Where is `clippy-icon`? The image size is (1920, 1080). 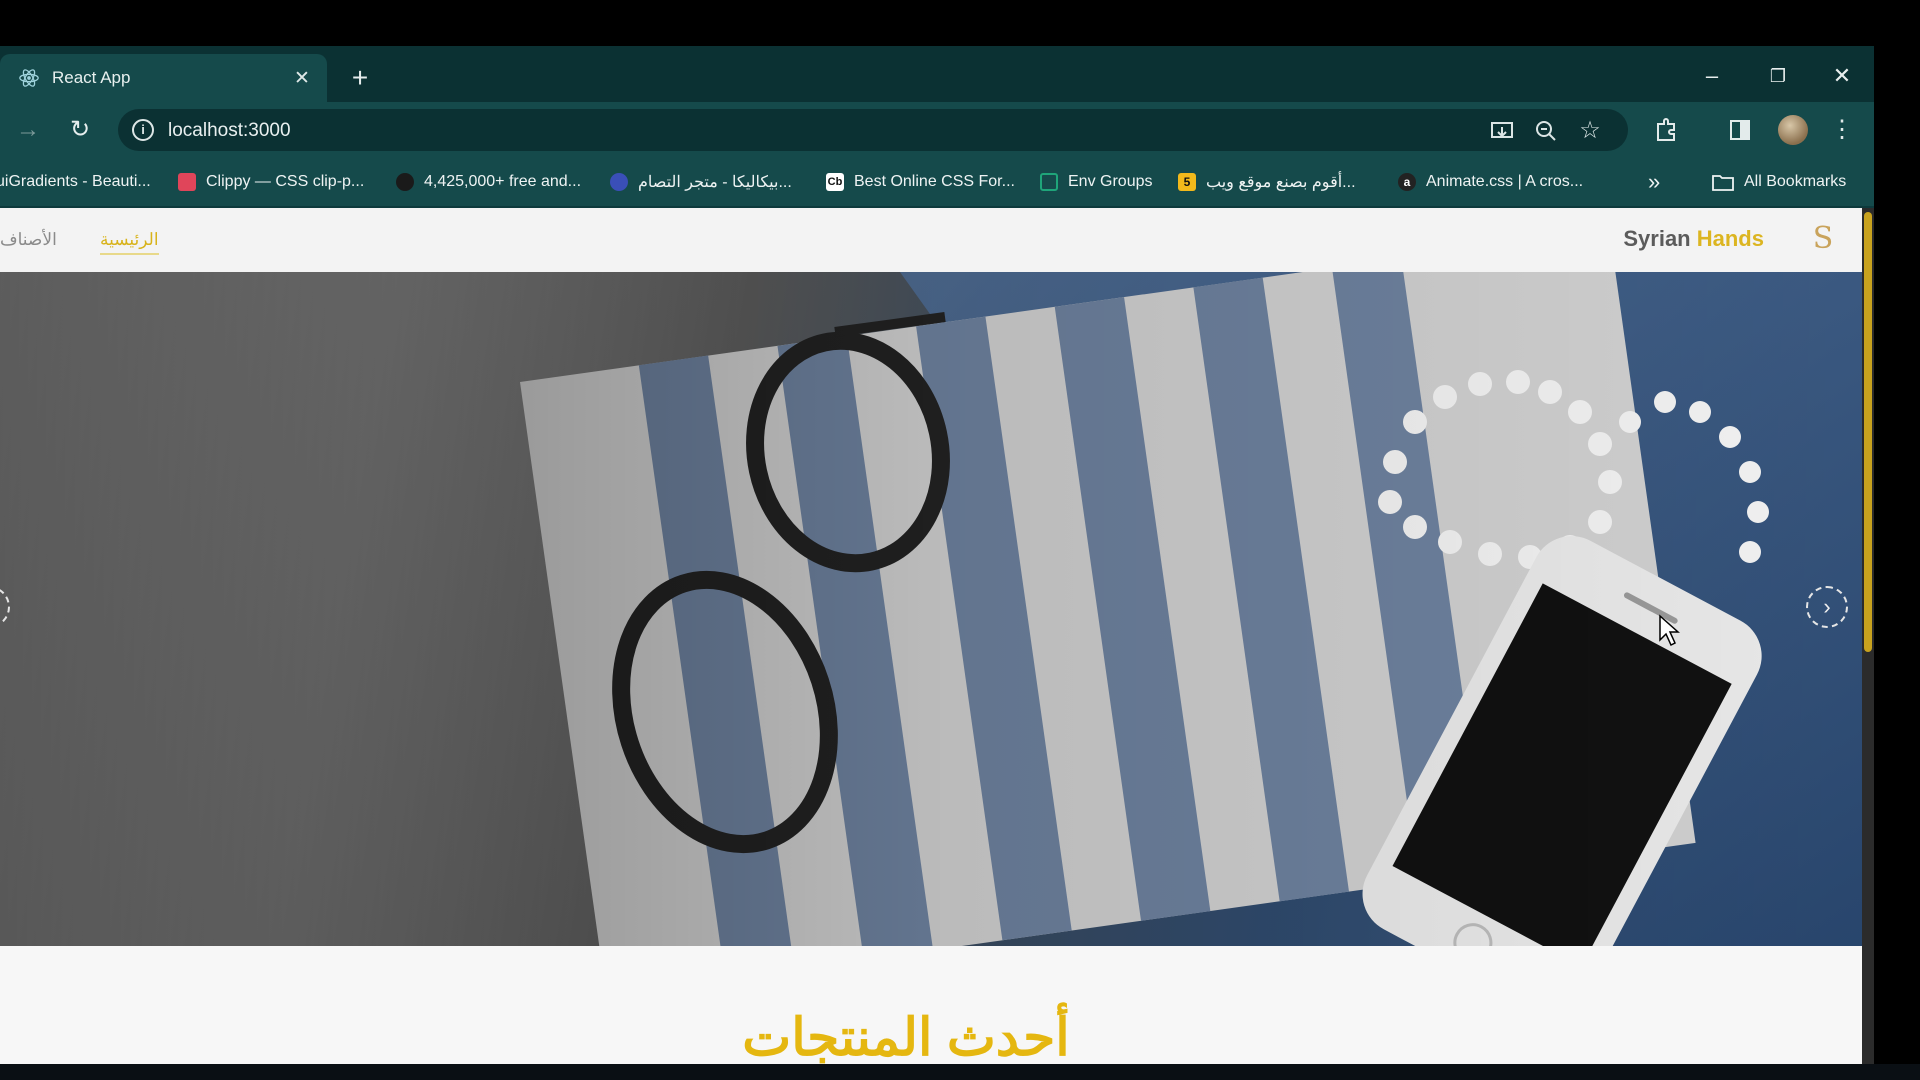
clippy-icon is located at coordinates (187, 182).